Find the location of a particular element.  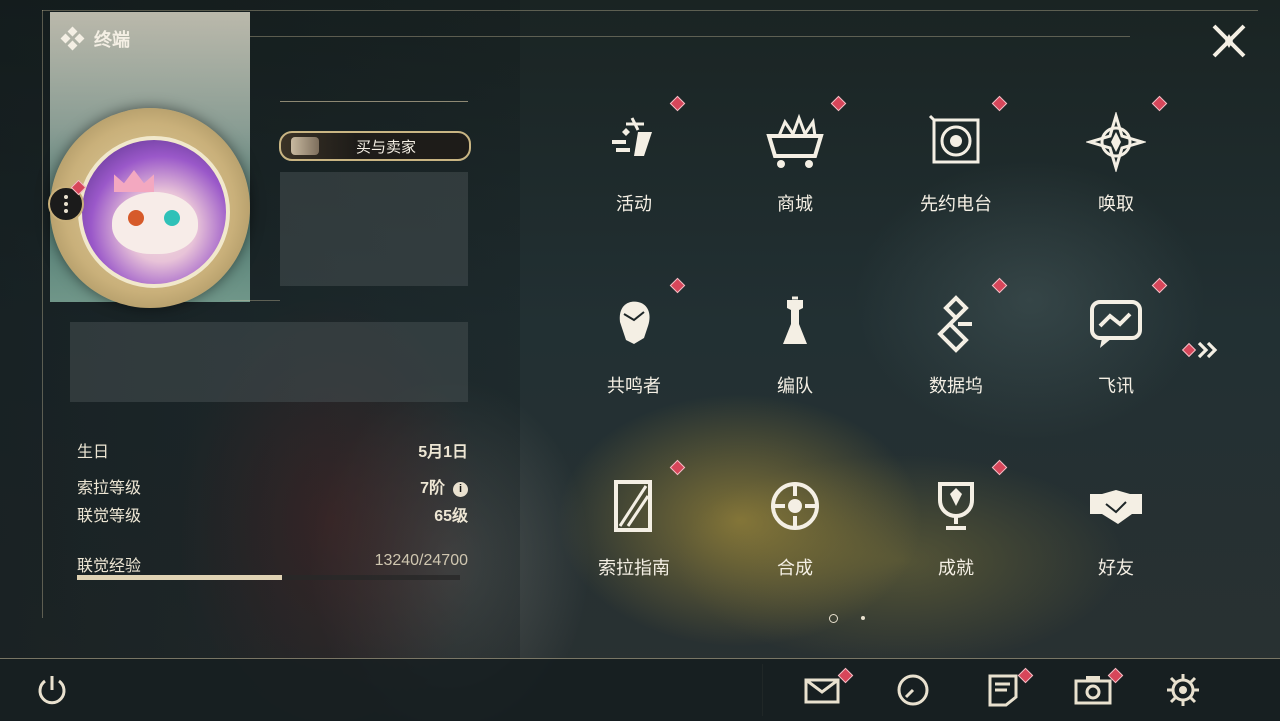

power-button is located at coordinates (52, 690).